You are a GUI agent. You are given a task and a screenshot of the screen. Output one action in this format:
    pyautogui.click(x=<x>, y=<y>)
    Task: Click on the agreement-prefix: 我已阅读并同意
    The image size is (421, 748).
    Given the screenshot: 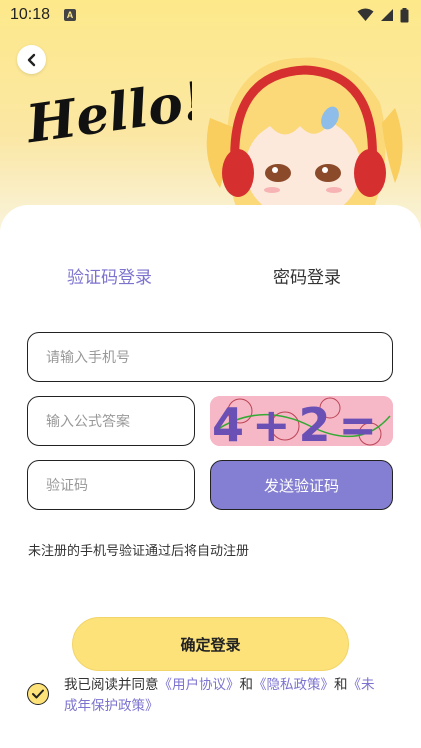 What is the action you would take?
    pyautogui.click(x=111, y=685)
    